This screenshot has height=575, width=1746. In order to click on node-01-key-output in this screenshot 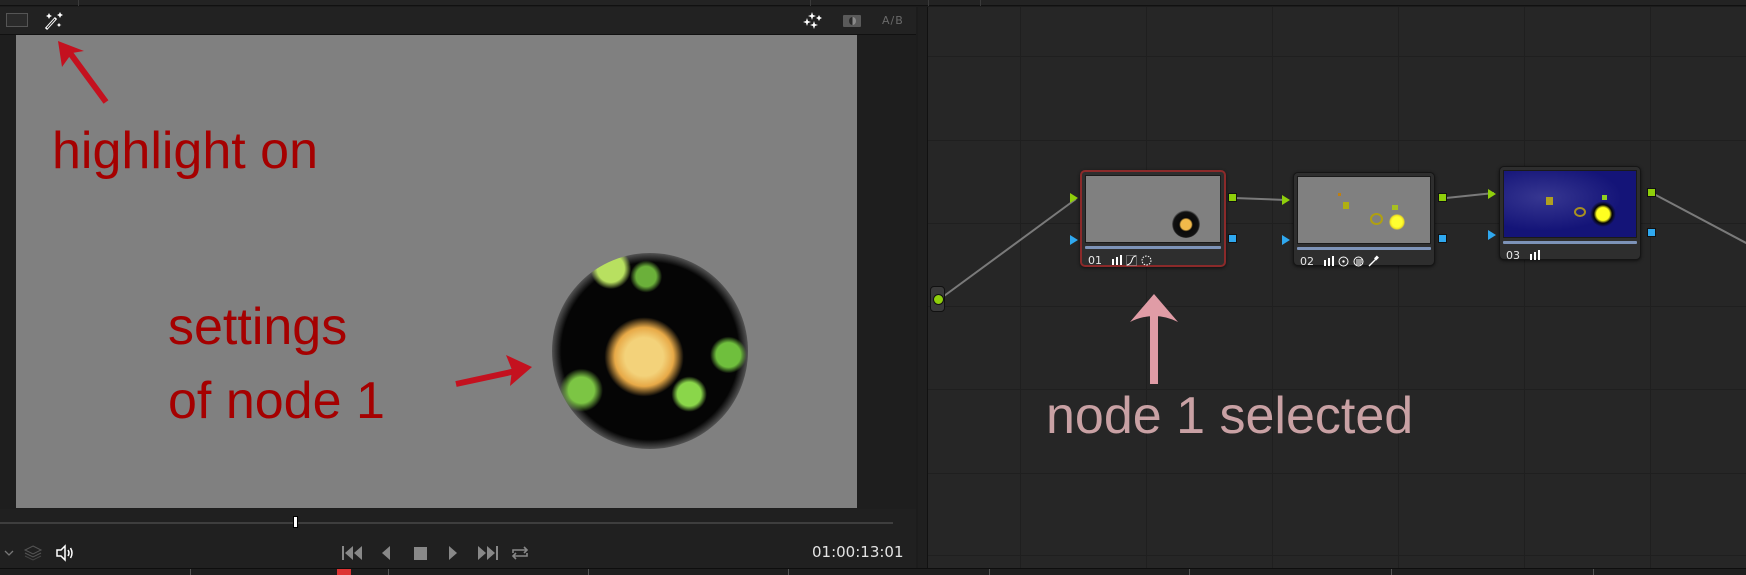, I will do `click(1232, 238)`.